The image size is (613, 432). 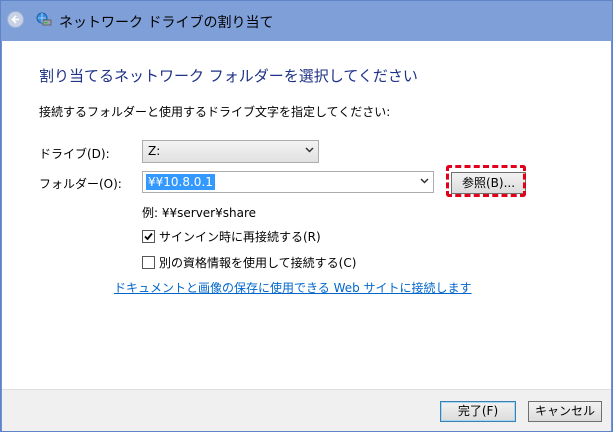 I want to click on reconnect-checkbox-row: サインイン時に再接続する(R), so click(x=231, y=236).